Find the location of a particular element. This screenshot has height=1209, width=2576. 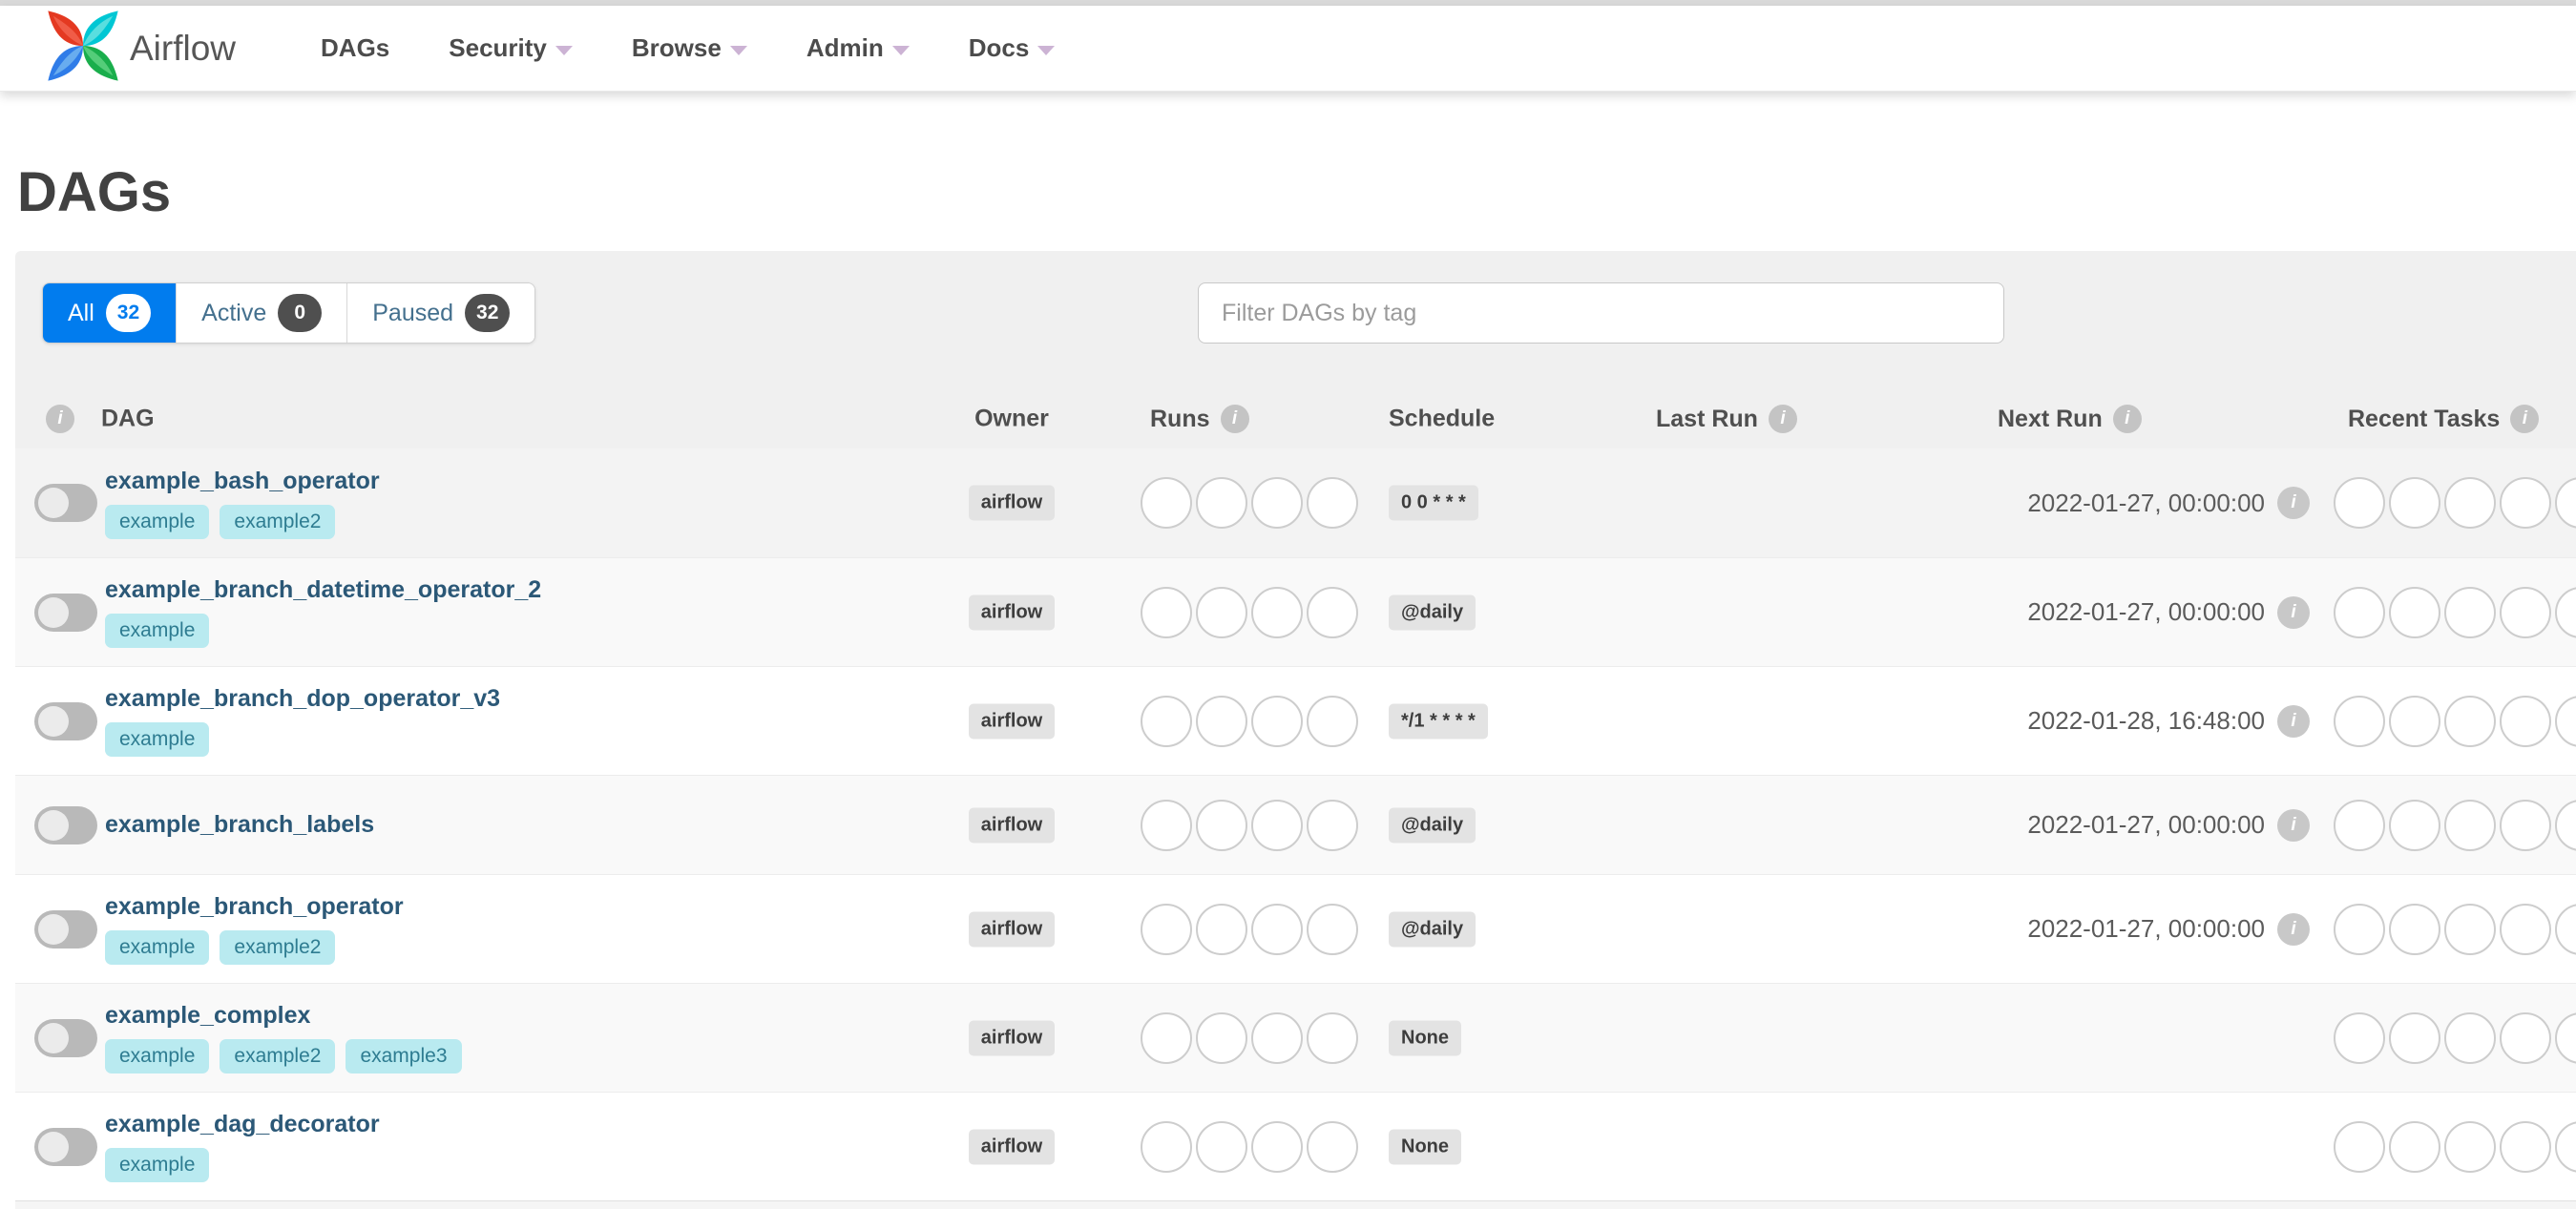

dag-name-link: example_dag_decorator is located at coordinates (242, 1124).